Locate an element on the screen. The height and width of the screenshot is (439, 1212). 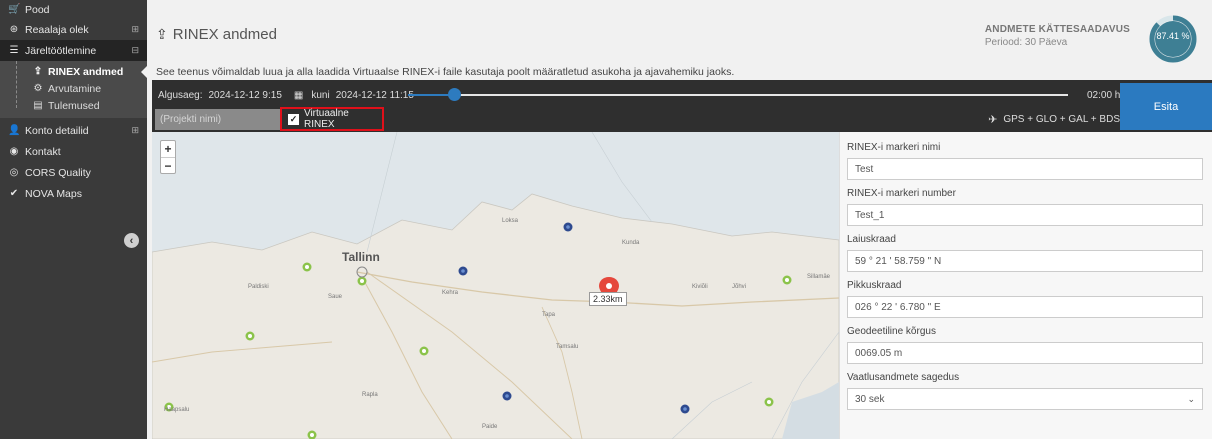
town-label: Tamsalu is located at coordinates (567, 347).